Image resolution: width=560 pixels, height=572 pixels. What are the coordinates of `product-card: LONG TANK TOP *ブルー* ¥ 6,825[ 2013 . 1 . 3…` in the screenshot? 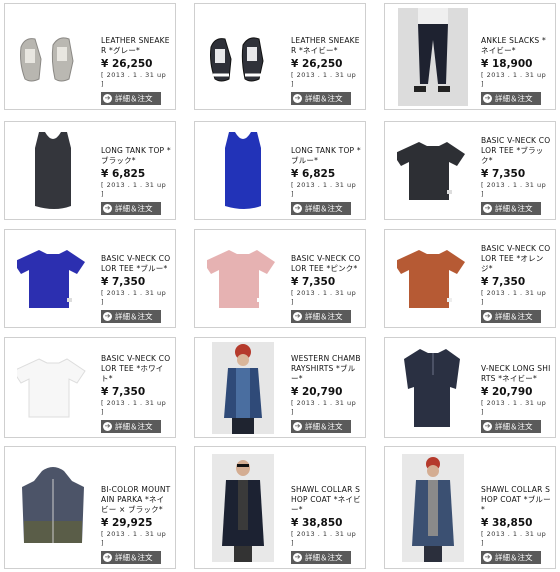 It's located at (280, 170).